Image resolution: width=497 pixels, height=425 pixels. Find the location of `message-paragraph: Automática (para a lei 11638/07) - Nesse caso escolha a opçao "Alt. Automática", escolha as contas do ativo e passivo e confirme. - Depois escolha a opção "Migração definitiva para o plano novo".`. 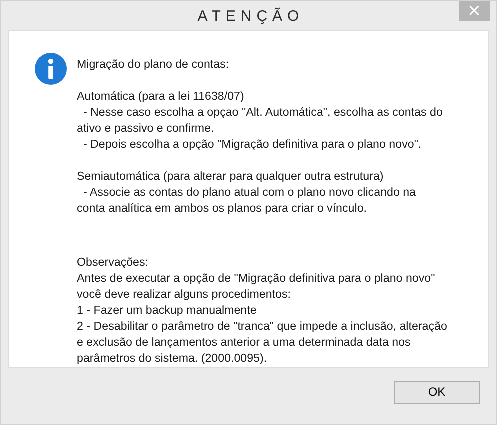

message-paragraph: Automática (para a lei 11638/07) - Nesse caso escolha a opçao "Alt. Automática", escolha as contas do ativo e passivo e confirme. - Depois escolha a opção "Migração definitiva para o plano novo". is located at coordinates (260, 121).